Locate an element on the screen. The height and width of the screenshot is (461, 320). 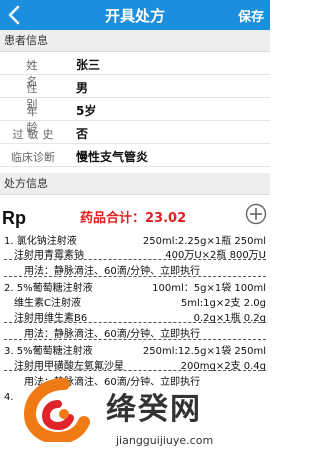
drug-name: 4. is located at coordinates (9, 397).